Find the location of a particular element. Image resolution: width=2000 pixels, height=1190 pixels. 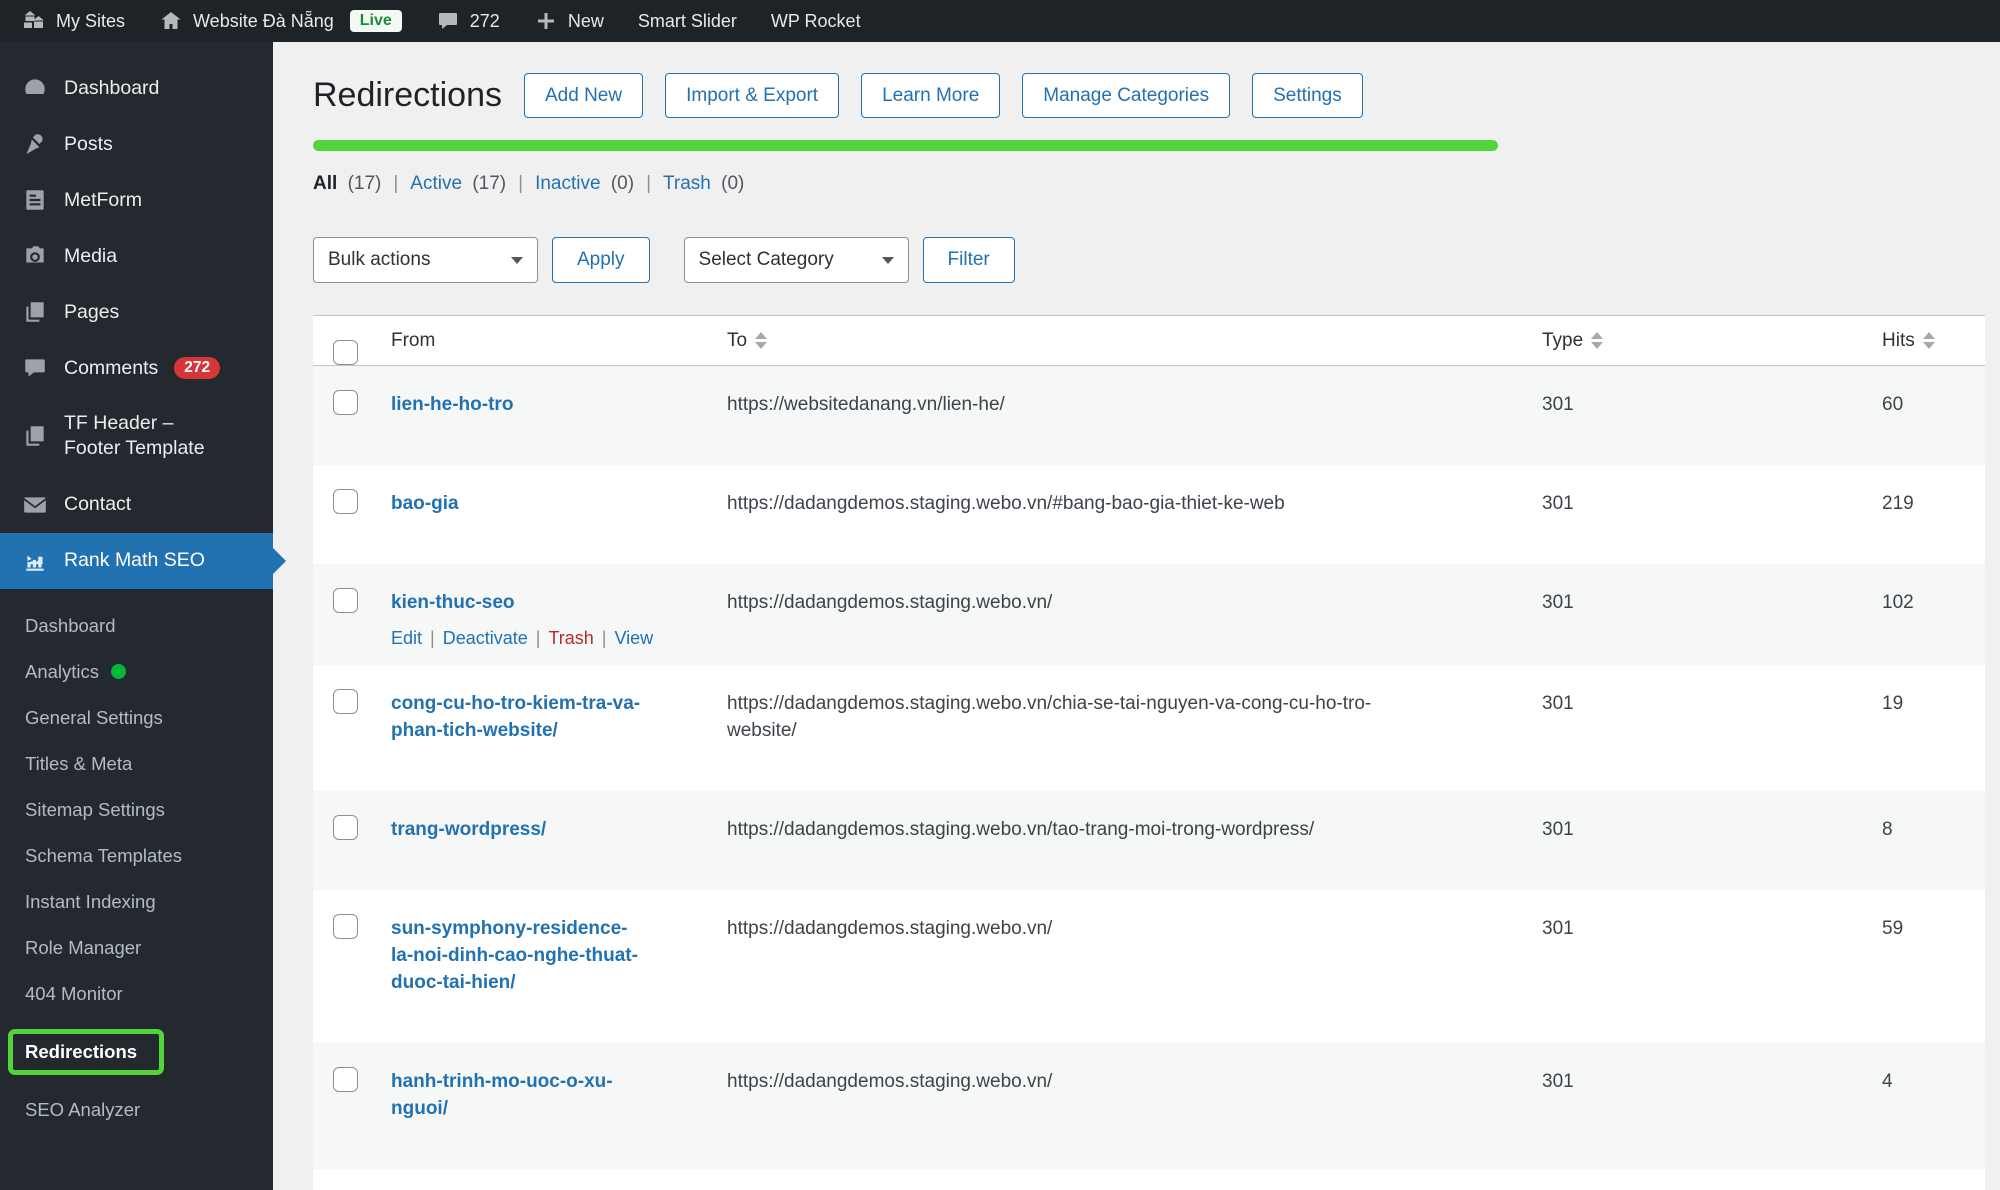

submenu-item-label: General Settings is located at coordinates (94, 717).